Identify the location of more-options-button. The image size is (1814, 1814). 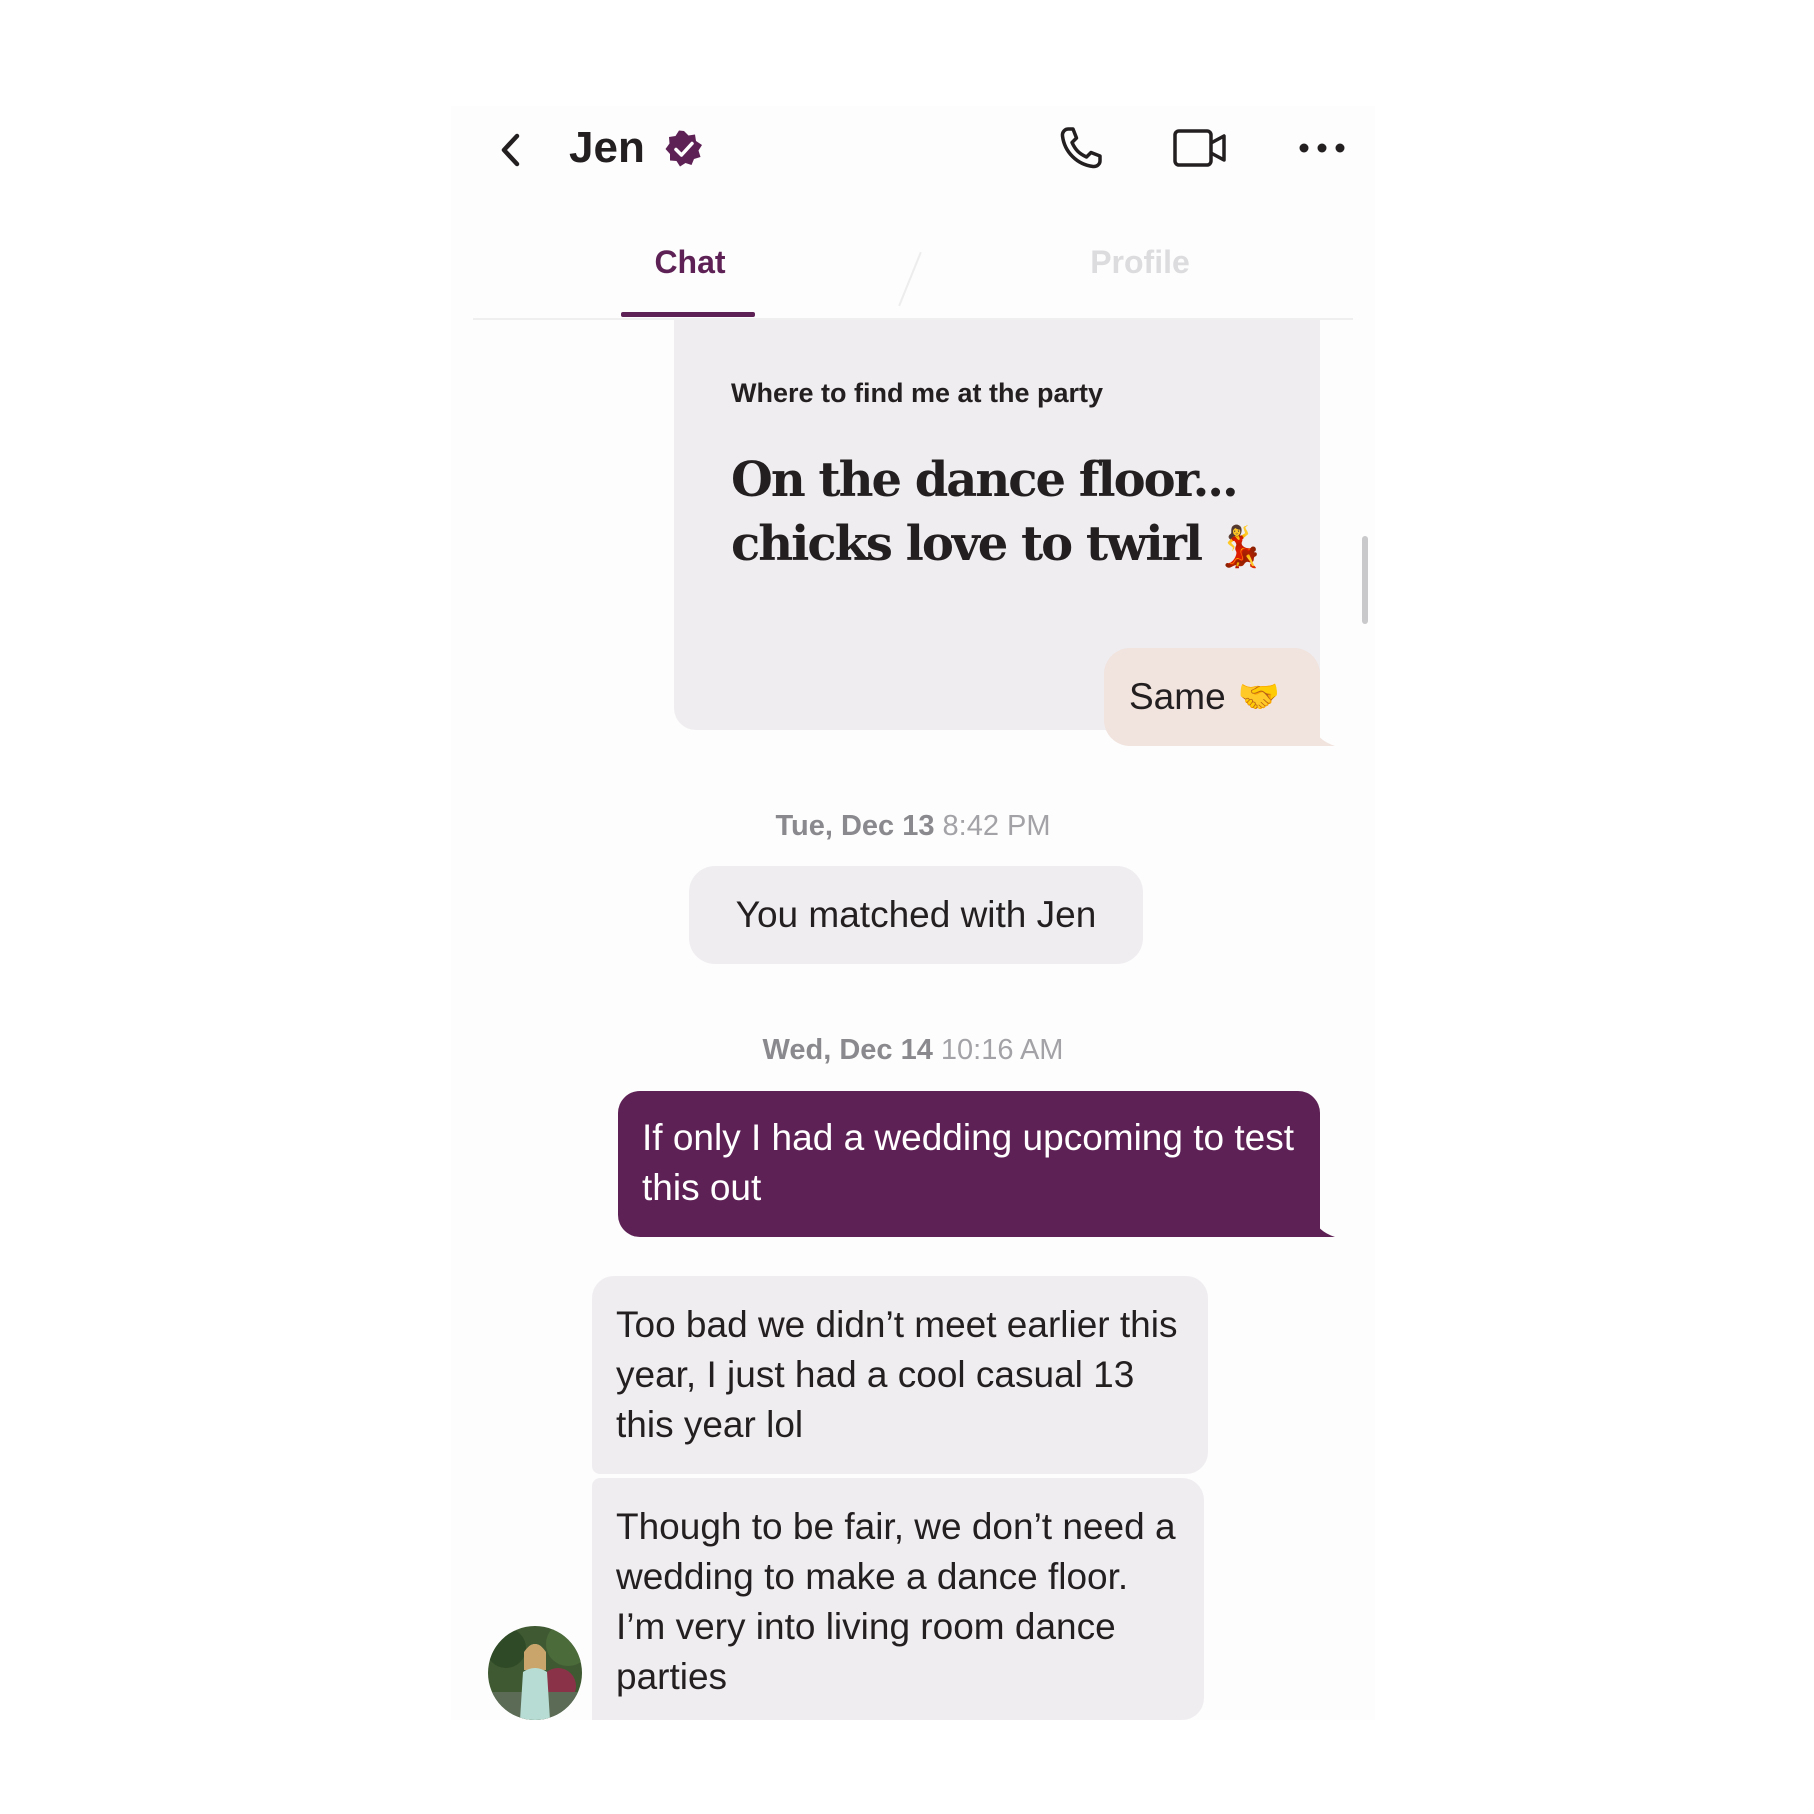
(1322, 148).